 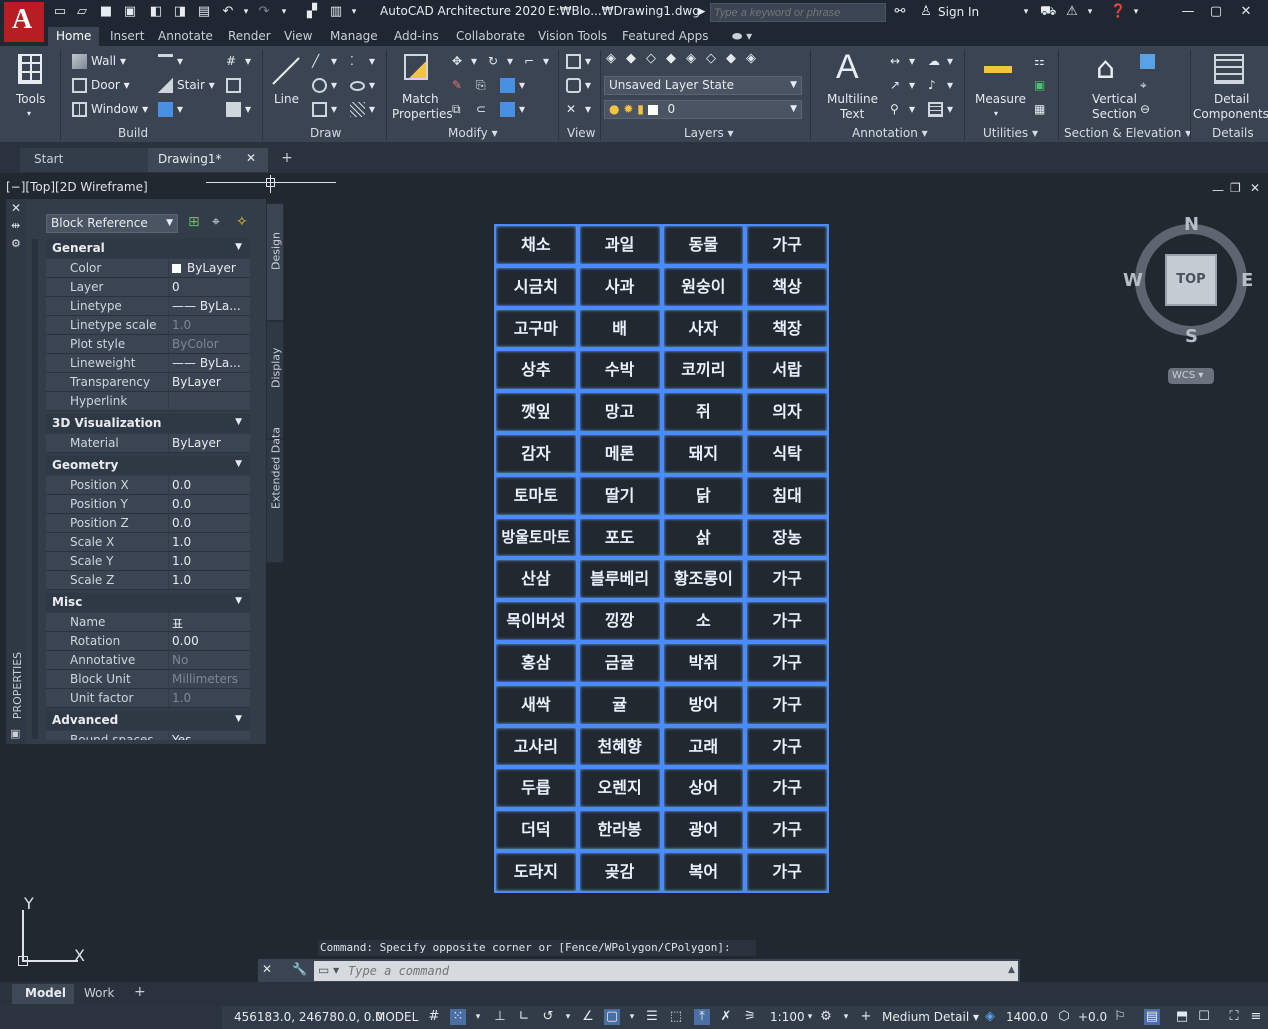 I want to click on erase-button: ✎, so click(x=461, y=85).